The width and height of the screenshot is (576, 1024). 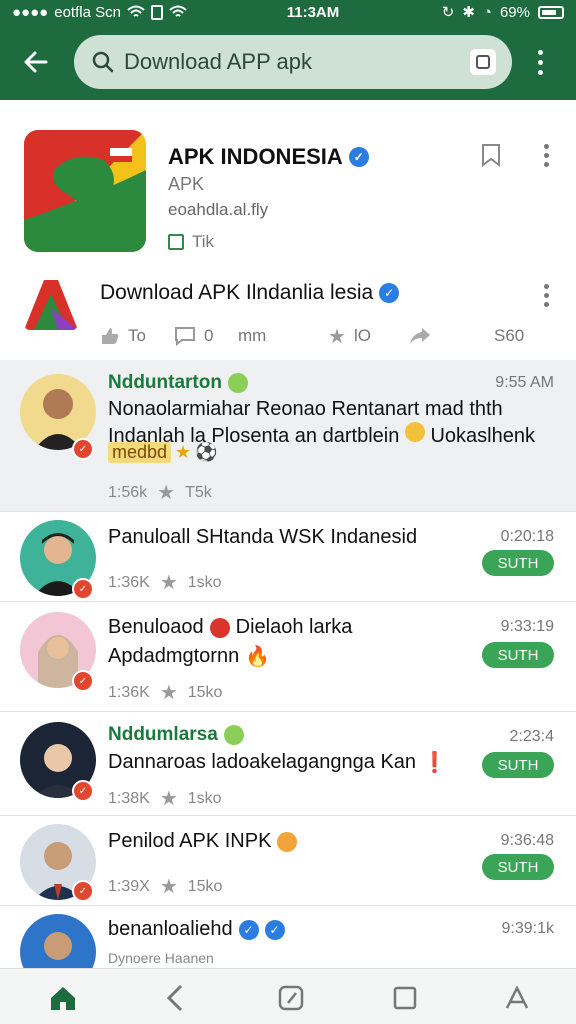 I want to click on thread-time: 9:33:19, so click(x=527, y=626).